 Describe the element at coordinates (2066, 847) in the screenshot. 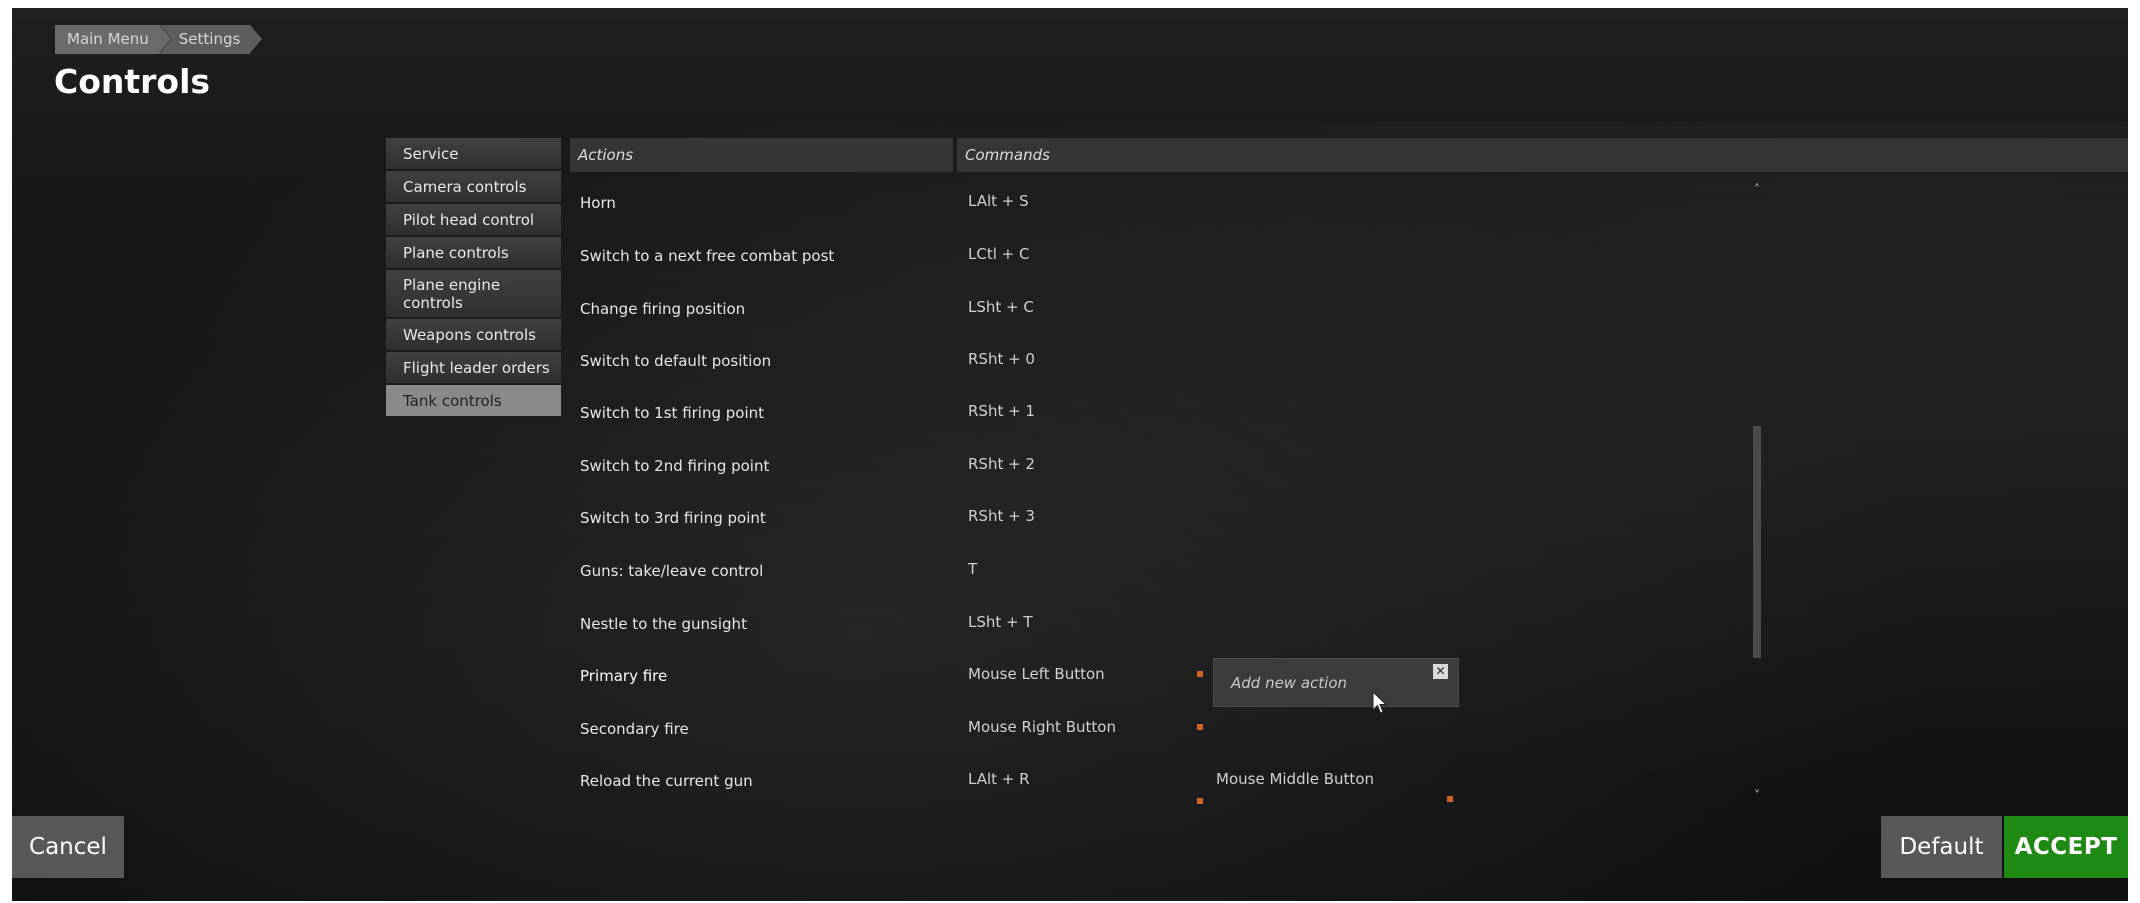

I see `accept-button: ACCEPT` at that location.